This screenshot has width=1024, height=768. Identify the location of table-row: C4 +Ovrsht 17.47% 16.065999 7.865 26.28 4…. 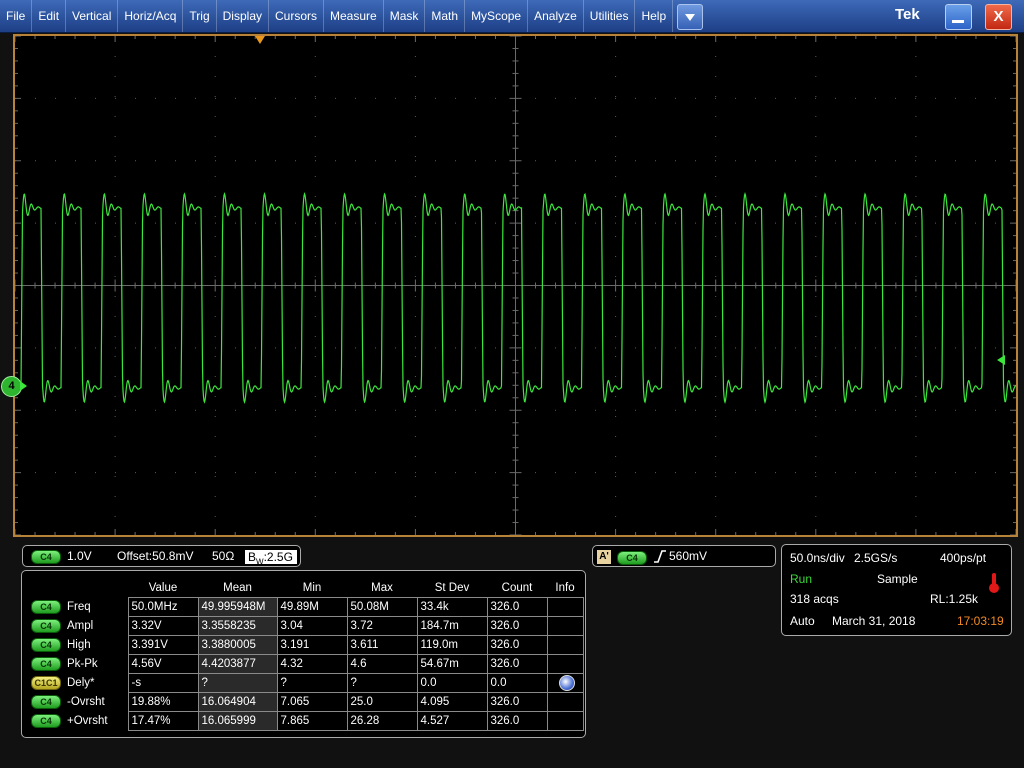
(305, 721).